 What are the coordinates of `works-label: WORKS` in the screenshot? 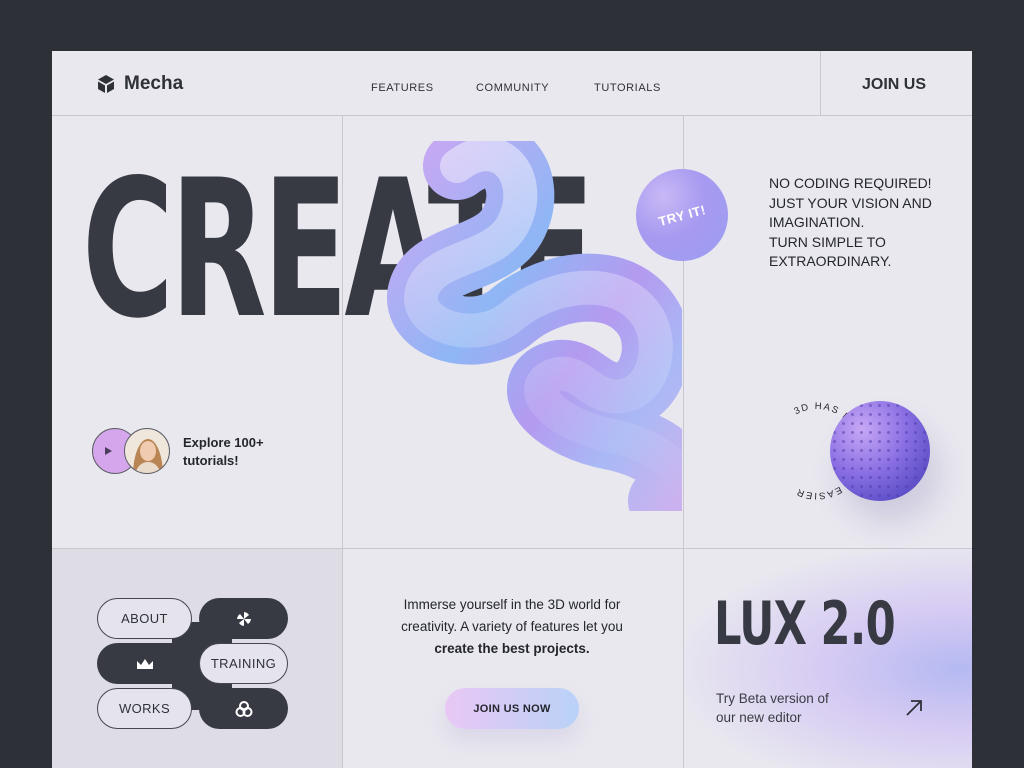 It's located at (144, 708).